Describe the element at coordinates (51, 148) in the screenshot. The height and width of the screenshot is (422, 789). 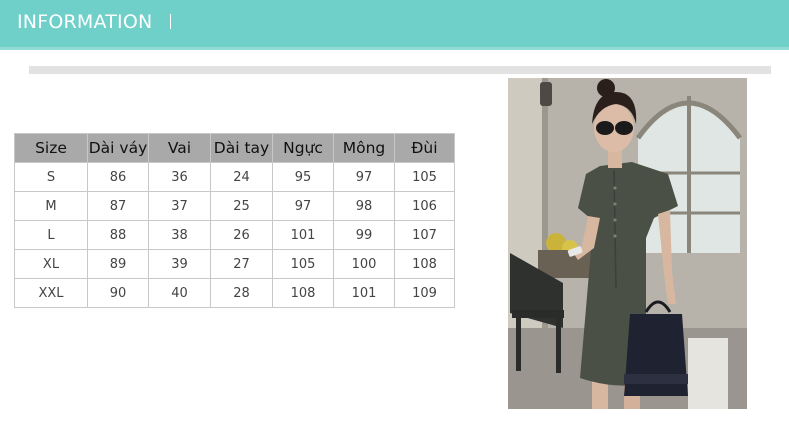
I see `column-header-size: Size` at that location.